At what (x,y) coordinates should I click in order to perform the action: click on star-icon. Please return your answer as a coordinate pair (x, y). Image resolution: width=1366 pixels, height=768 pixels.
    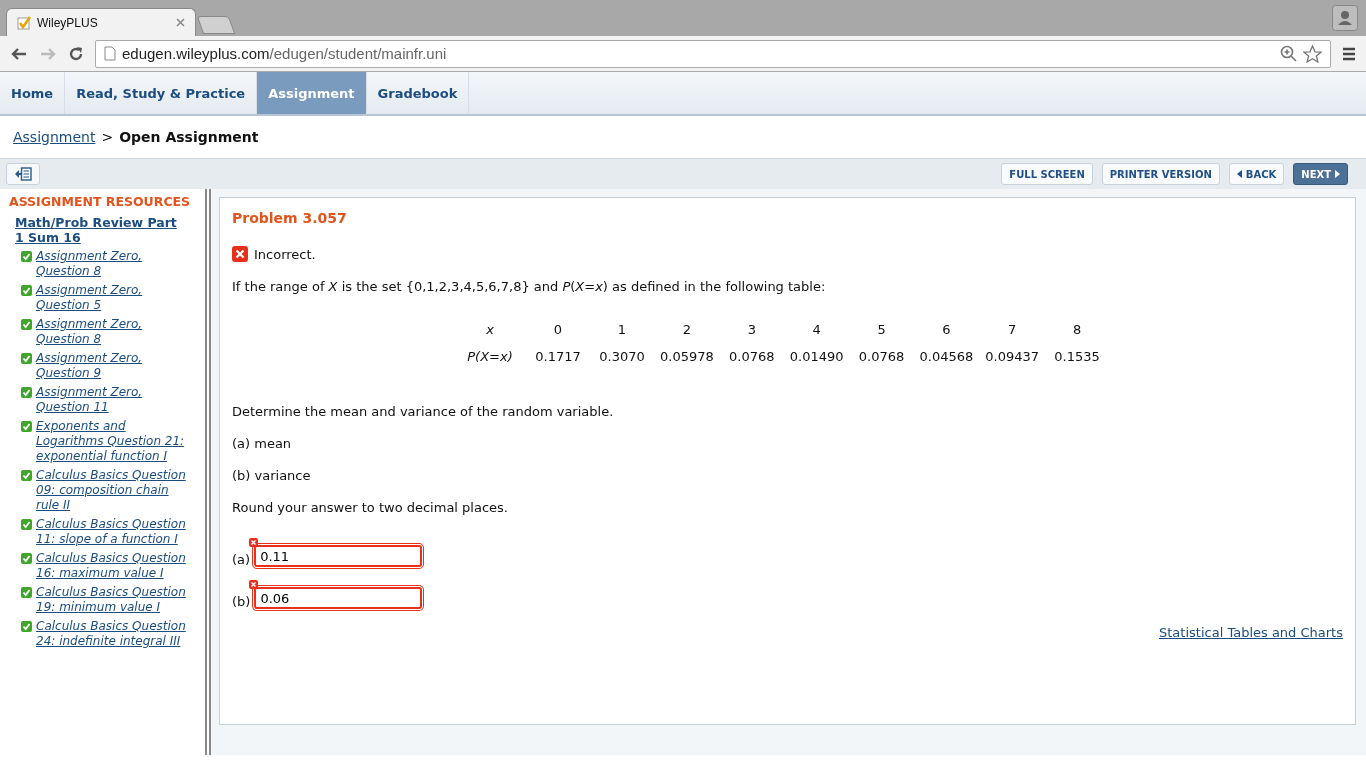
    Looking at the image, I should click on (1312, 53).